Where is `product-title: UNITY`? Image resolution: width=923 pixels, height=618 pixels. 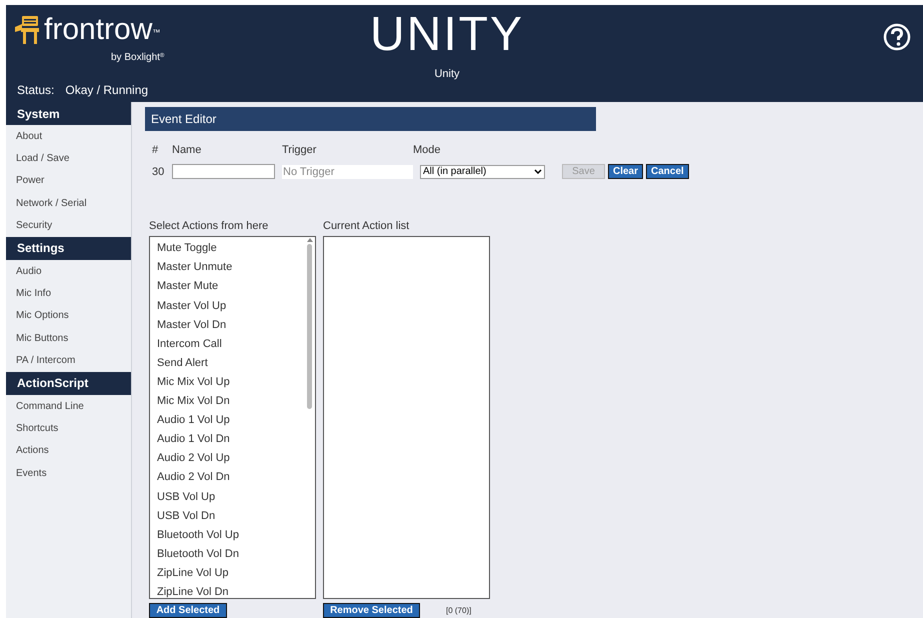
product-title: UNITY is located at coordinates (447, 35).